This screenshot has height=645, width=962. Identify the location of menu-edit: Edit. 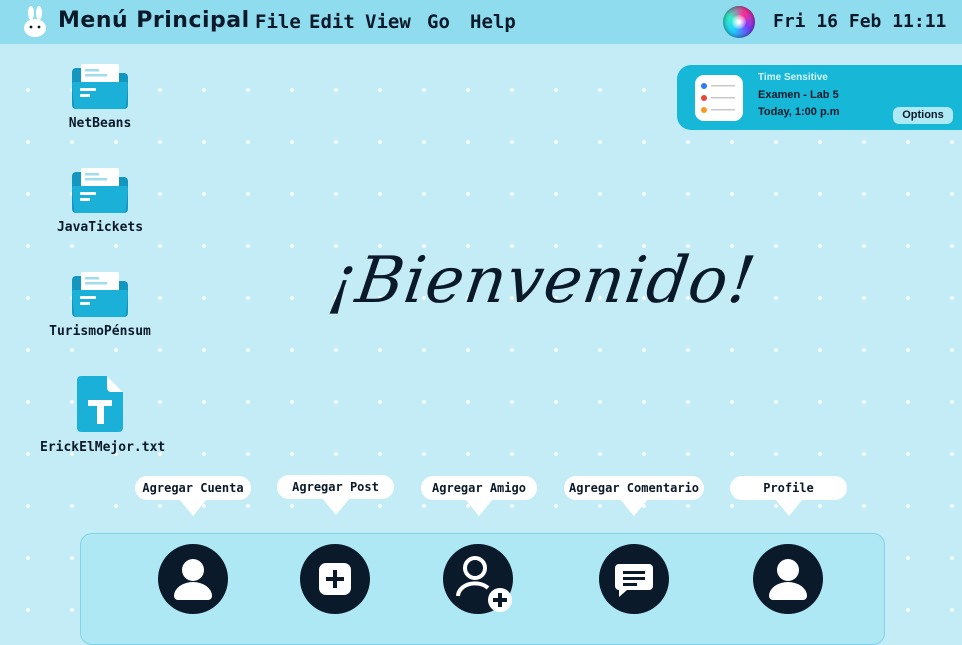
(332, 22).